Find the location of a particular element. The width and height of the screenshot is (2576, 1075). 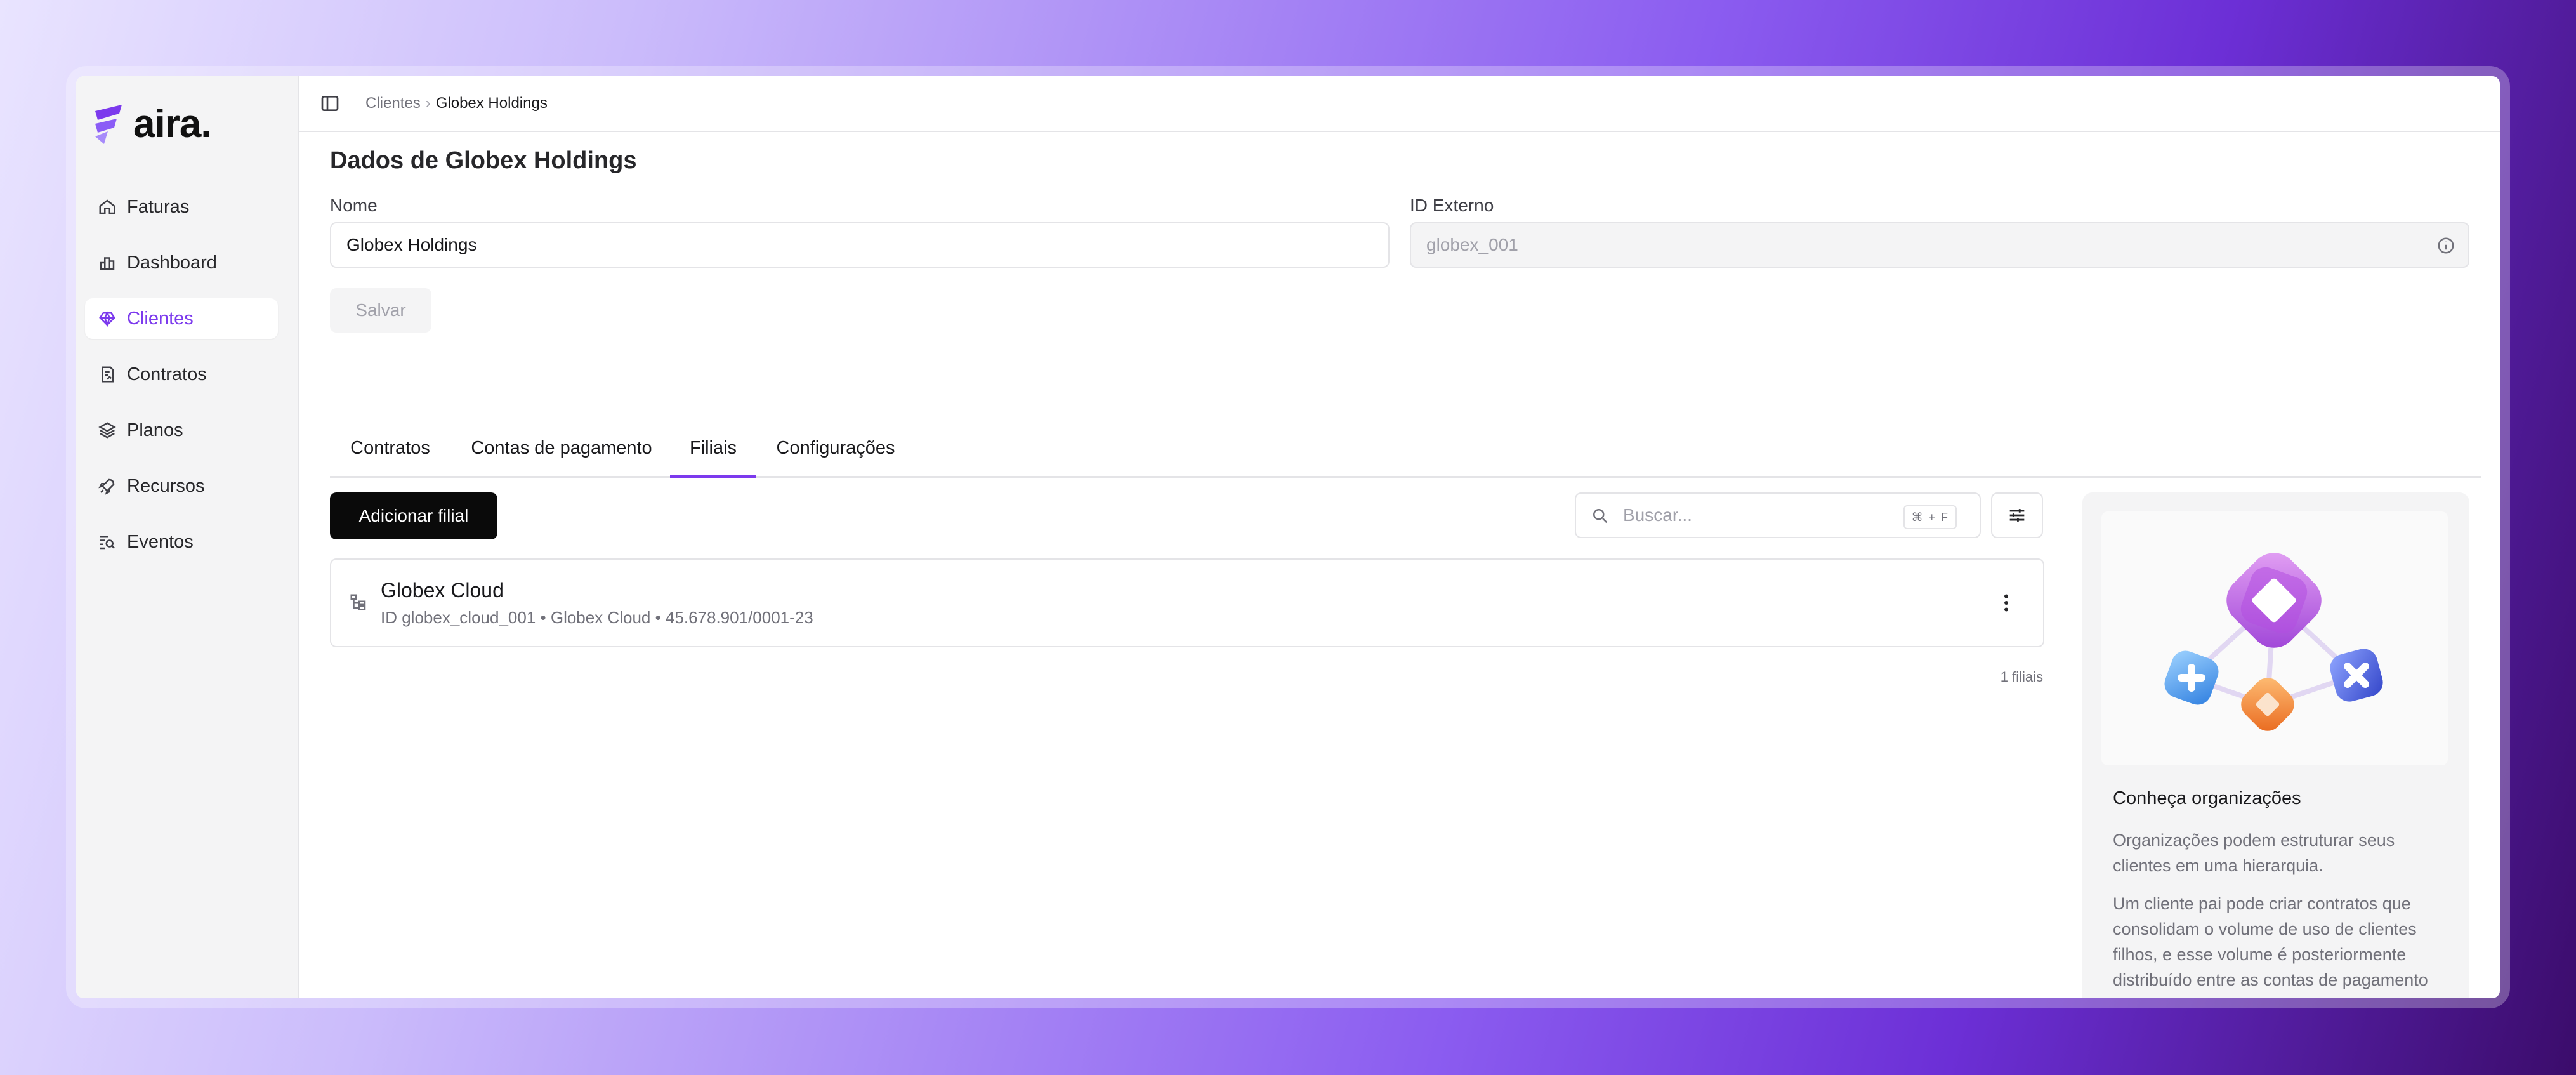

search-icon is located at coordinates (1601, 516).